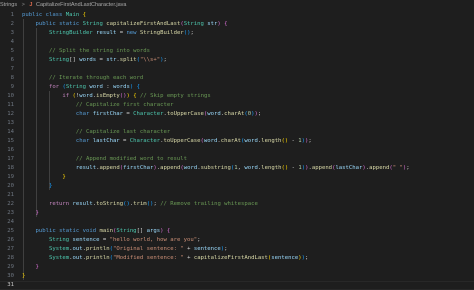 The image size is (474, 290). Describe the element at coordinates (237, 222) in the screenshot. I see `code-line: 24` at that location.